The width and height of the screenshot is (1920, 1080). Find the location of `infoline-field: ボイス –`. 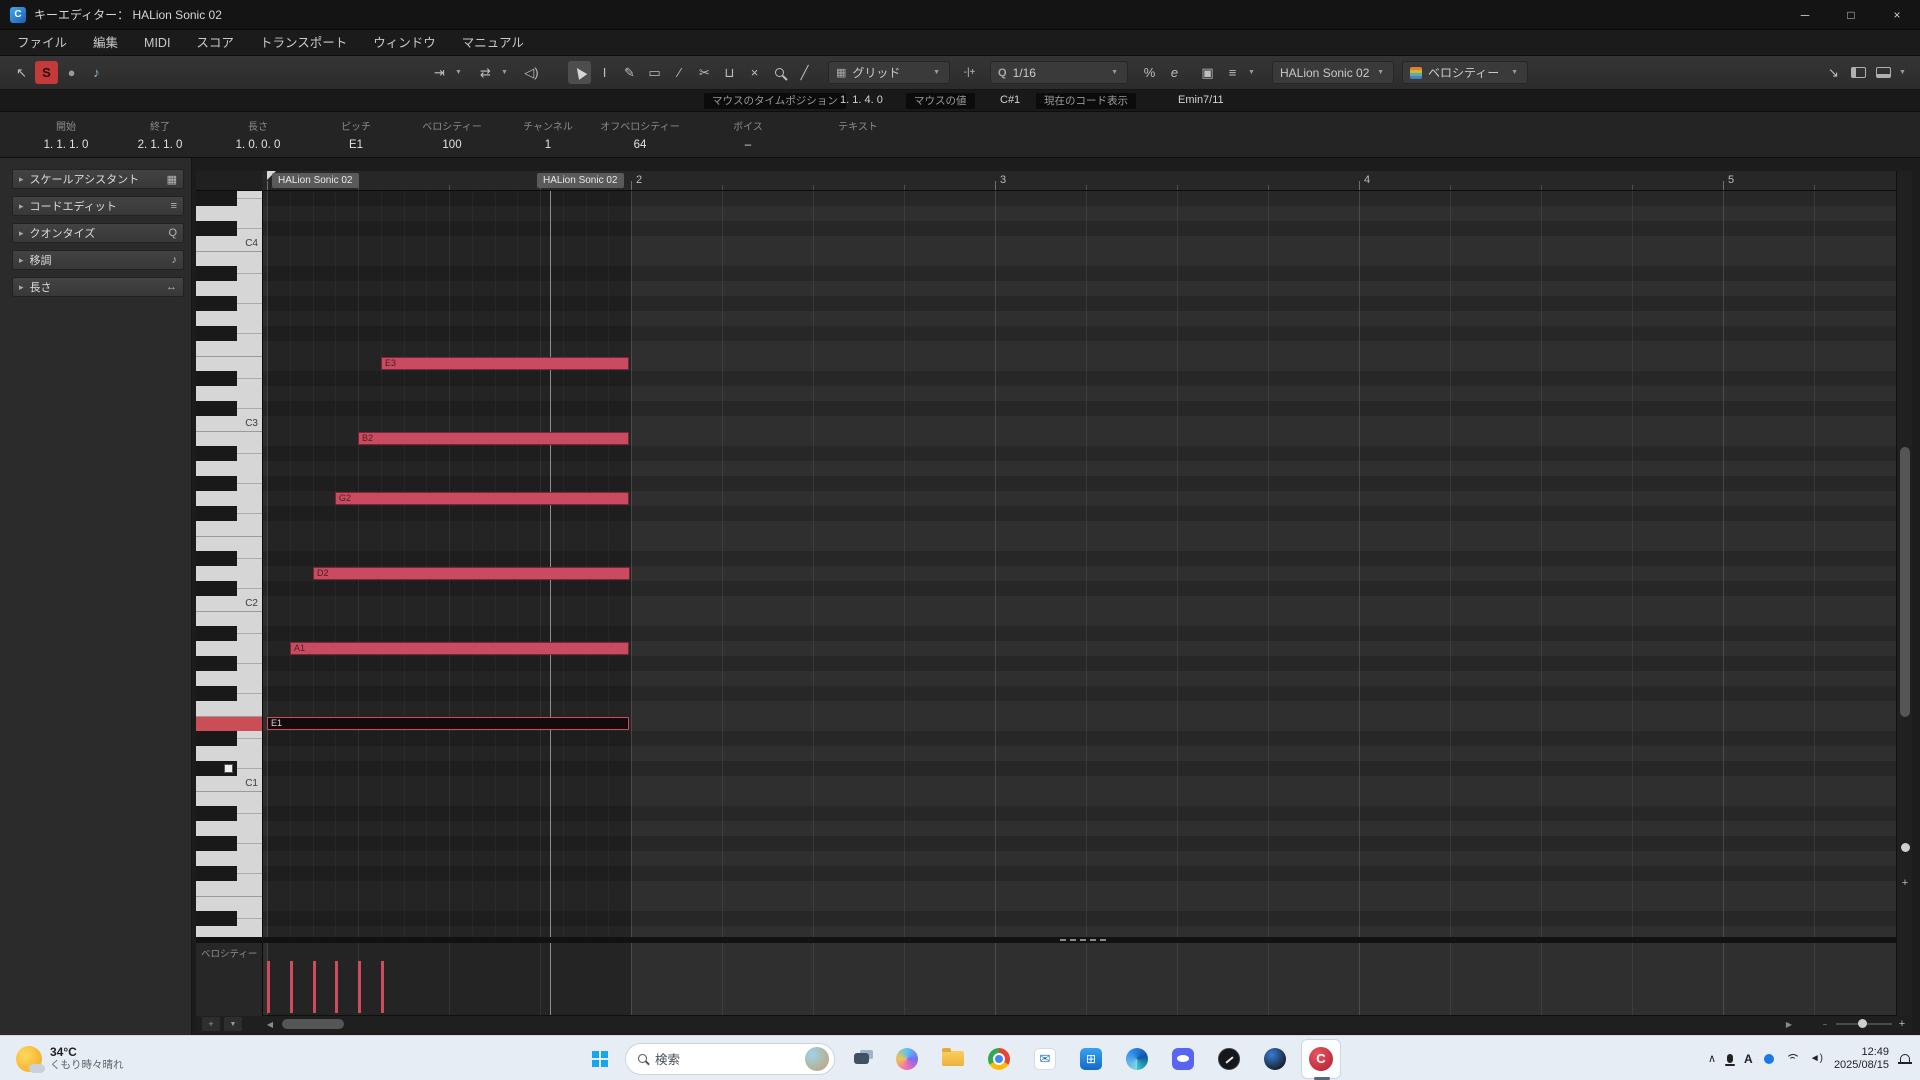

infoline-field: ボイス – is located at coordinates (748, 134).